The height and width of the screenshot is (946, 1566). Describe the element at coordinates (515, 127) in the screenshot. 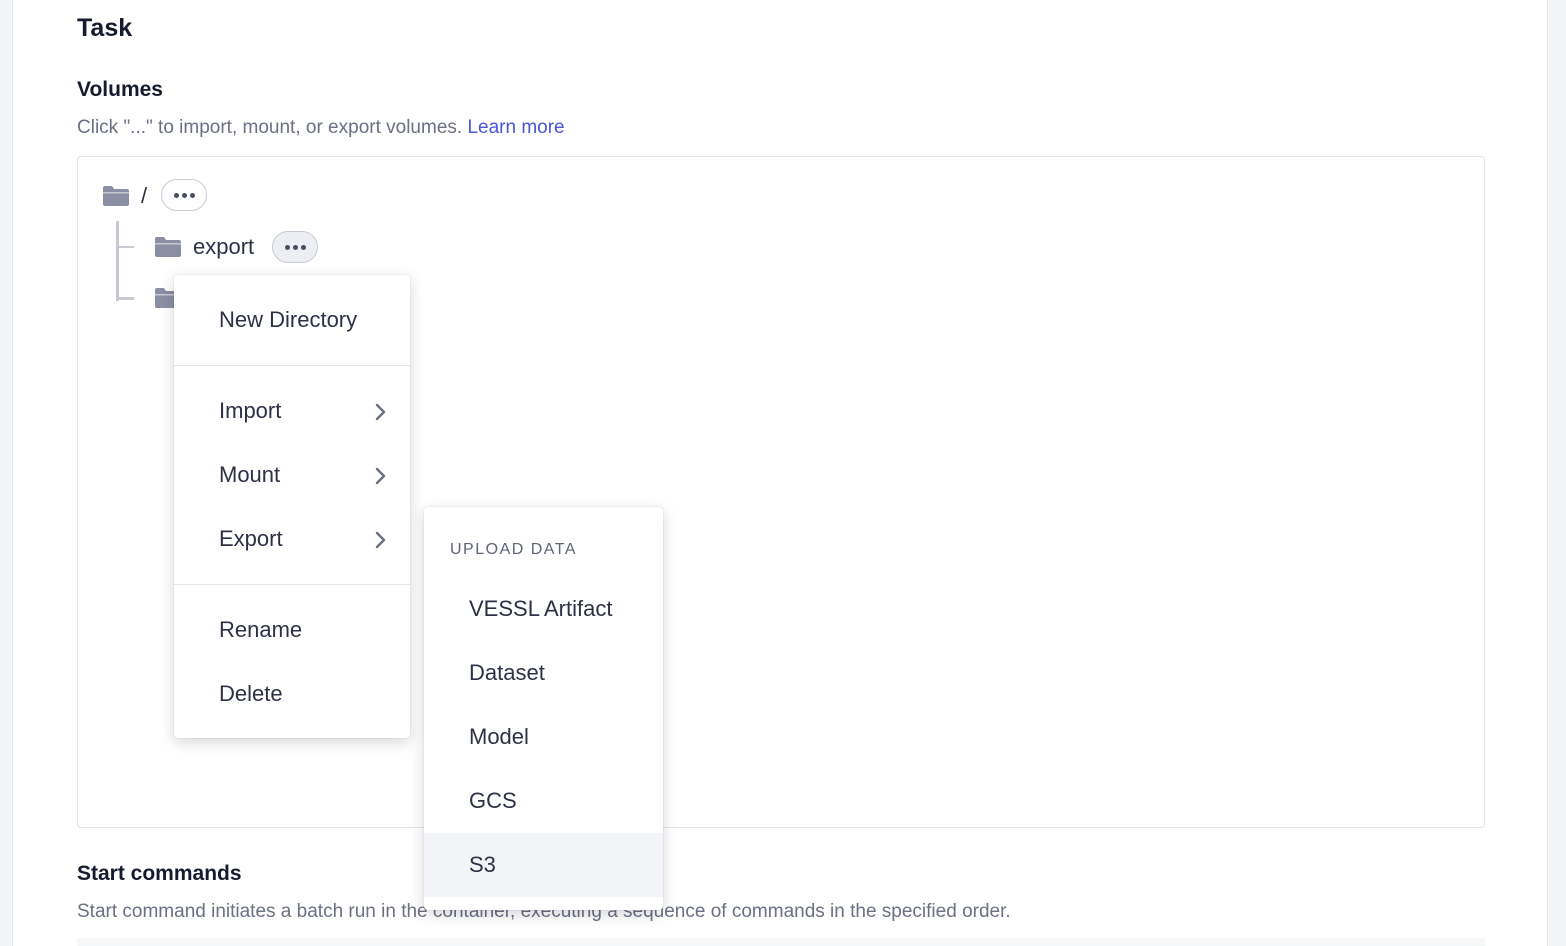

I see `learn-more-link: Learn more` at that location.